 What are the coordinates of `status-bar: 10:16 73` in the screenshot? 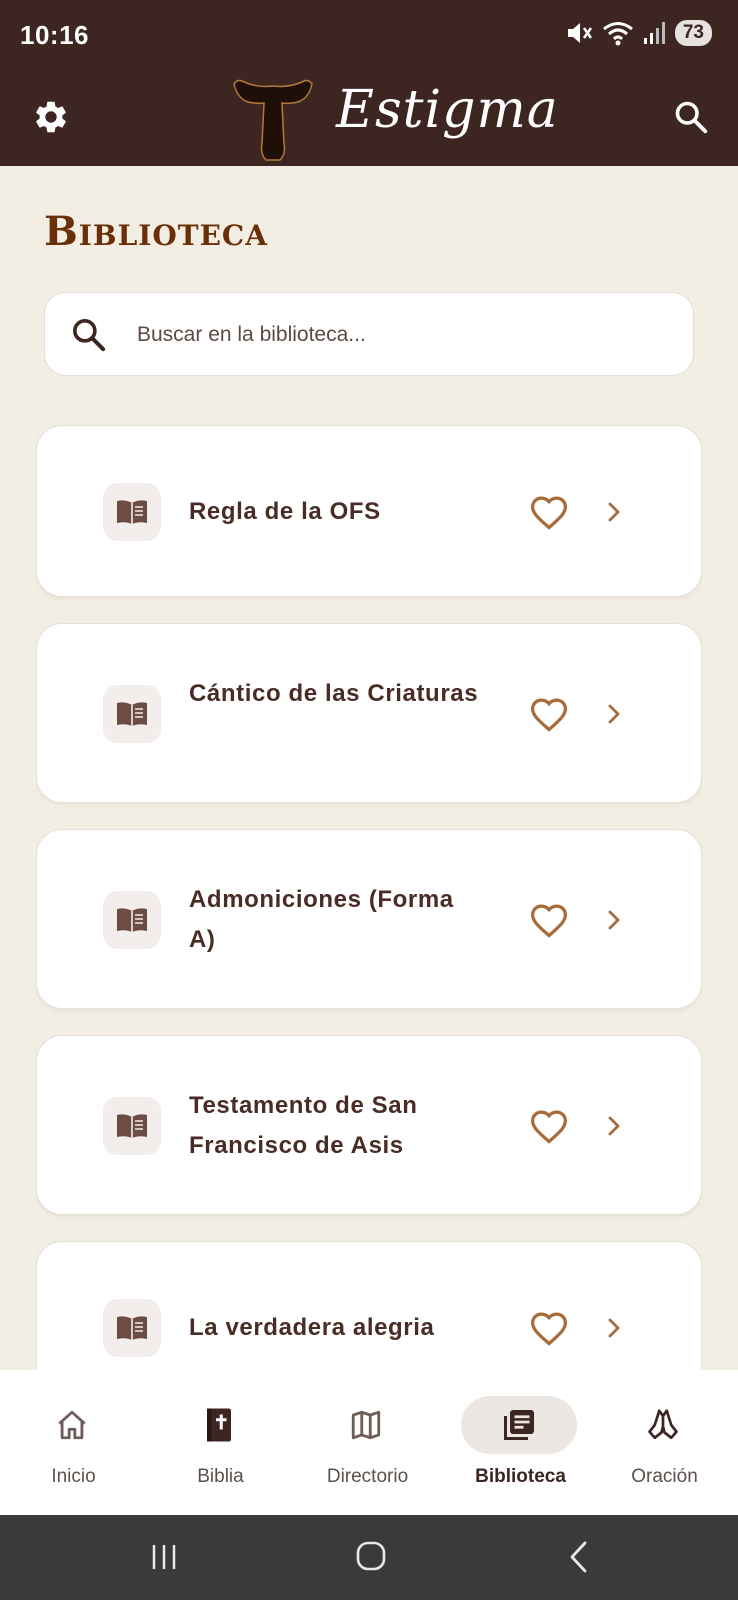 It's located at (369, 35).